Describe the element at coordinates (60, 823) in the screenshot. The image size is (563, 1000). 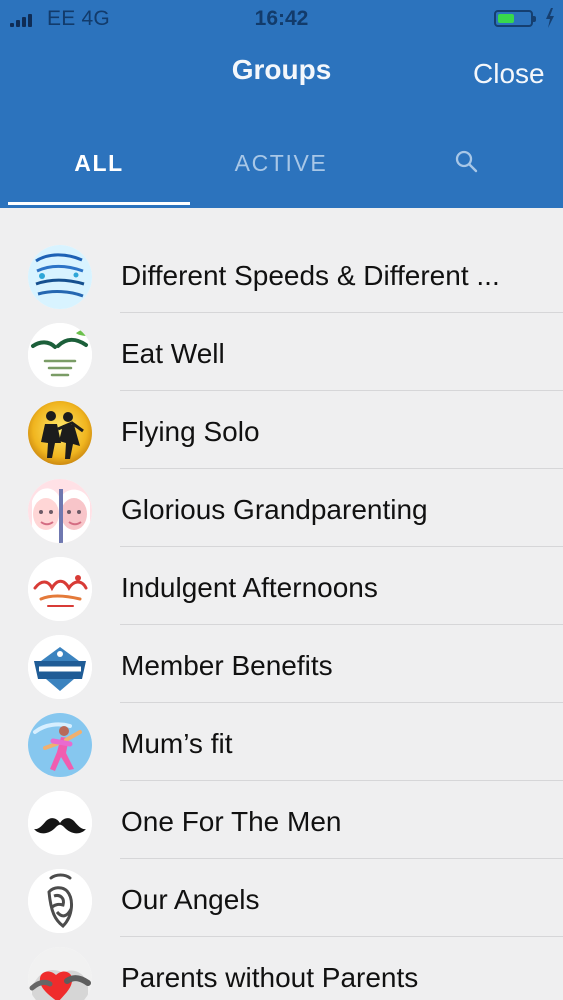
I see `moustache-icon` at that location.